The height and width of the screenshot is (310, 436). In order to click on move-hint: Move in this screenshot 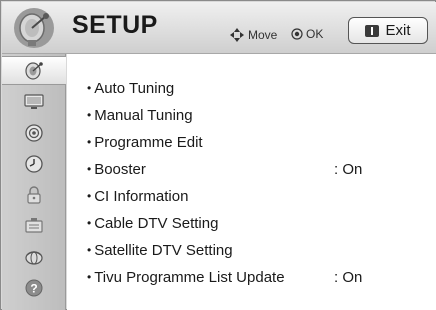, I will do `click(253, 35)`.